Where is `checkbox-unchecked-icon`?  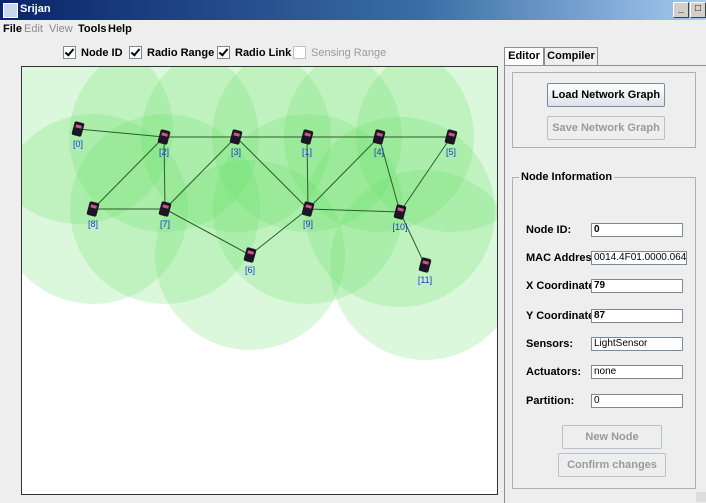
checkbox-unchecked-icon is located at coordinates (299, 52).